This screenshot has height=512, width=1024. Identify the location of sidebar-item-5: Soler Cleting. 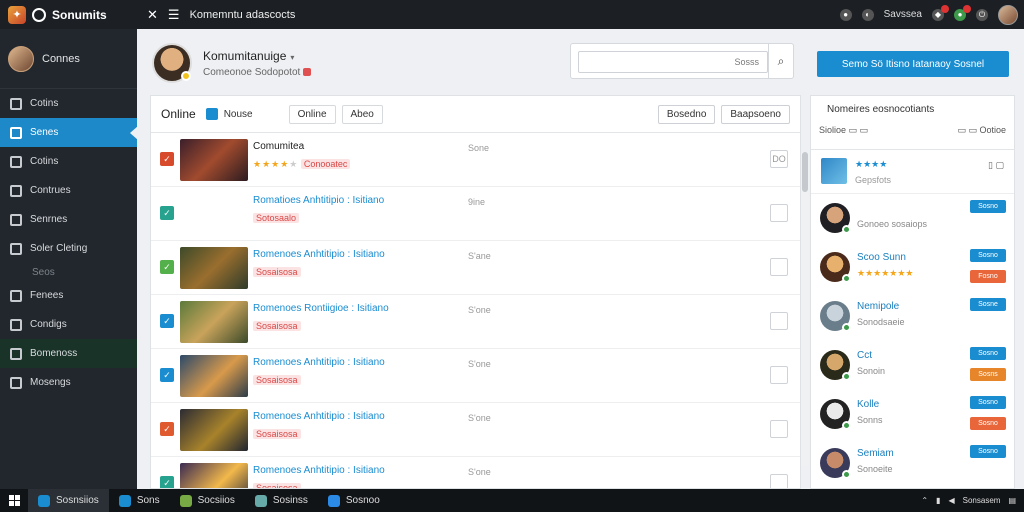
(68, 248).